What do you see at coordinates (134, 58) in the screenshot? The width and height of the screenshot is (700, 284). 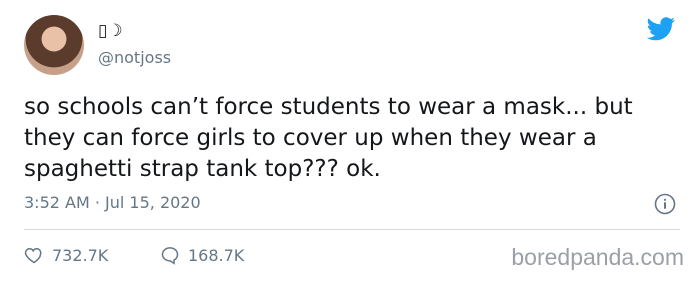 I see `username: @notjoss` at bounding box center [134, 58].